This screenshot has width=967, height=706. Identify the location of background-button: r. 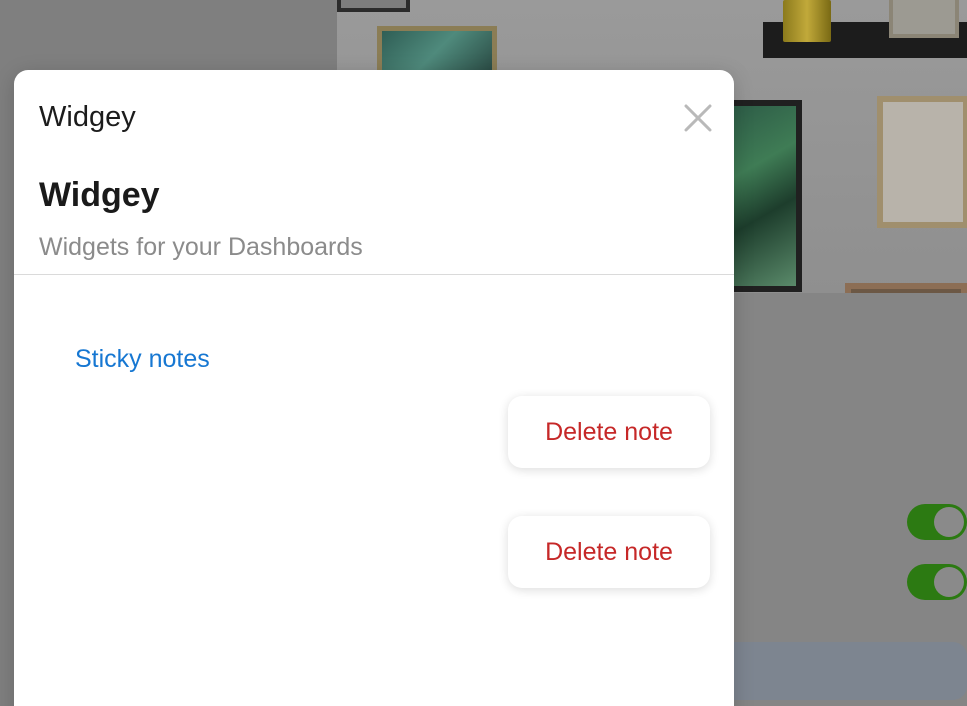
(843, 671).